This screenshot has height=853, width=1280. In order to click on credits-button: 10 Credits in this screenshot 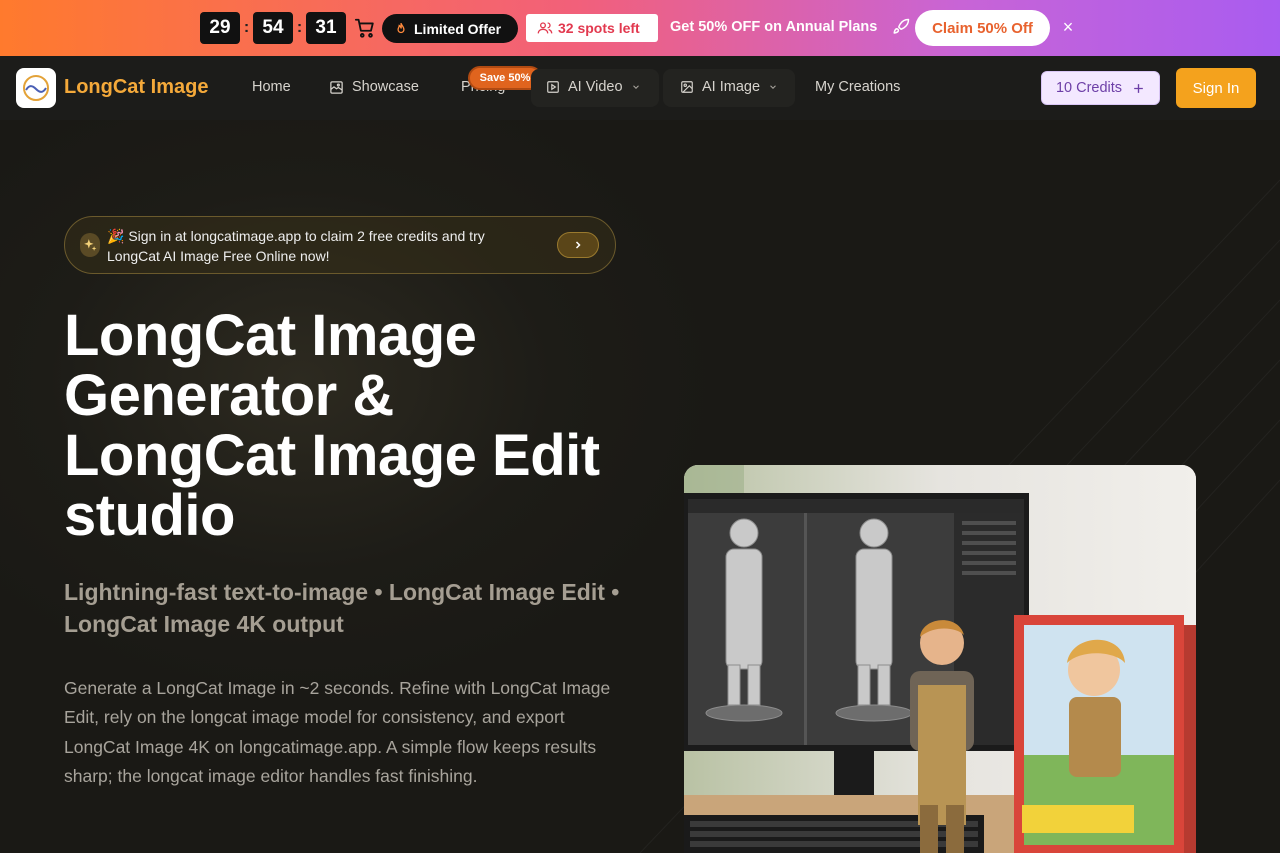, I will do `click(1100, 88)`.